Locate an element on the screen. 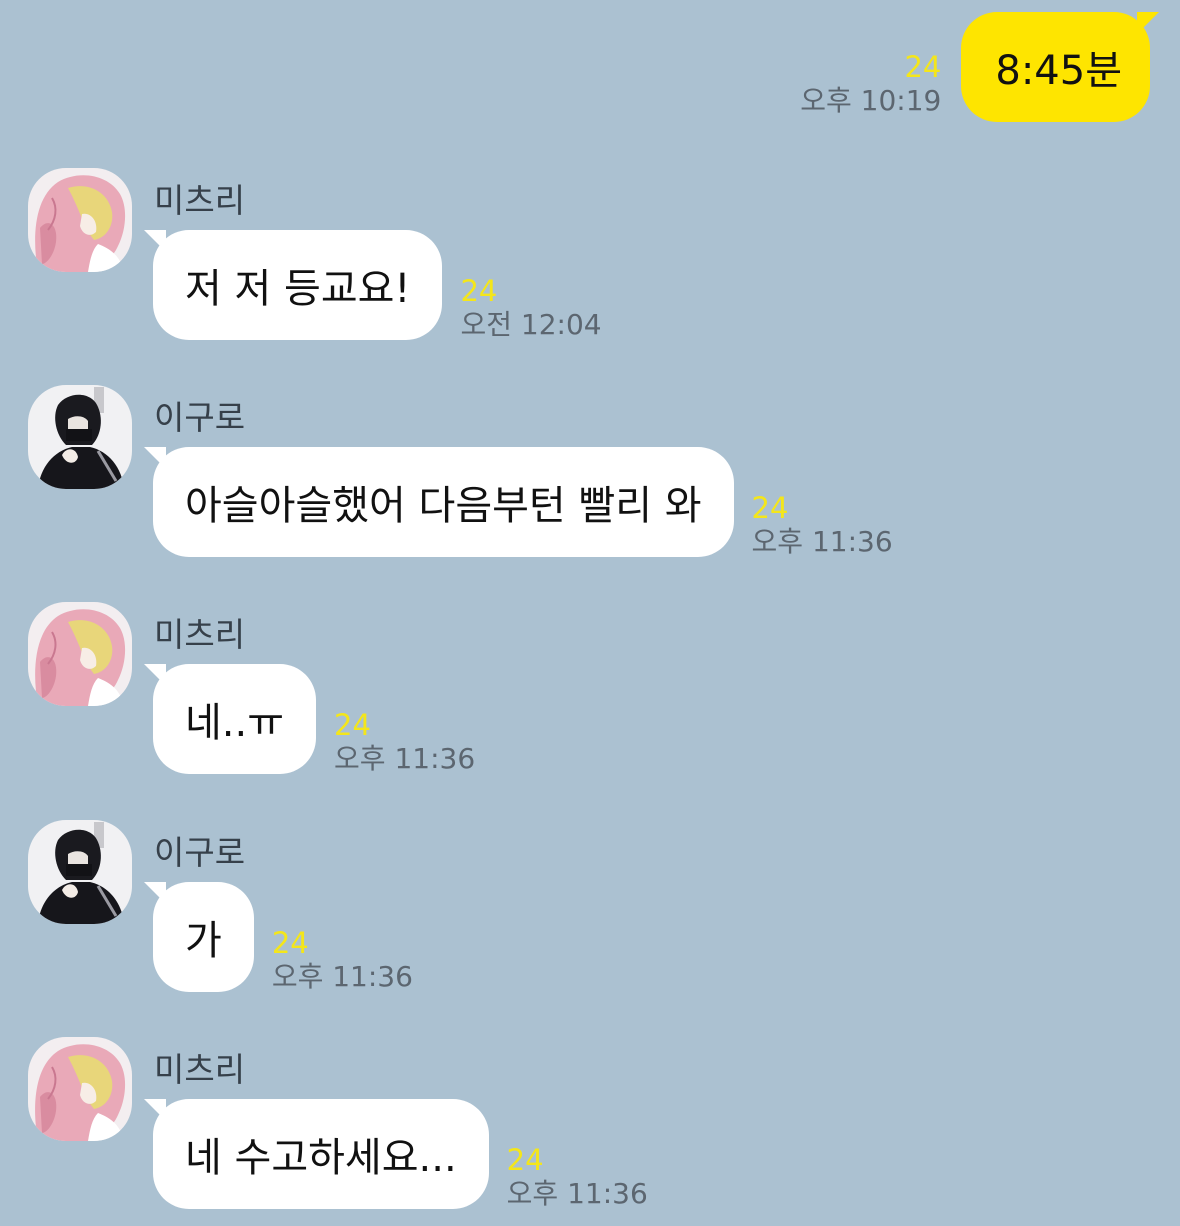 Image resolution: width=1180 pixels, height=1226 pixels. incoming-bubble: 네..ㅠ is located at coordinates (230, 719).